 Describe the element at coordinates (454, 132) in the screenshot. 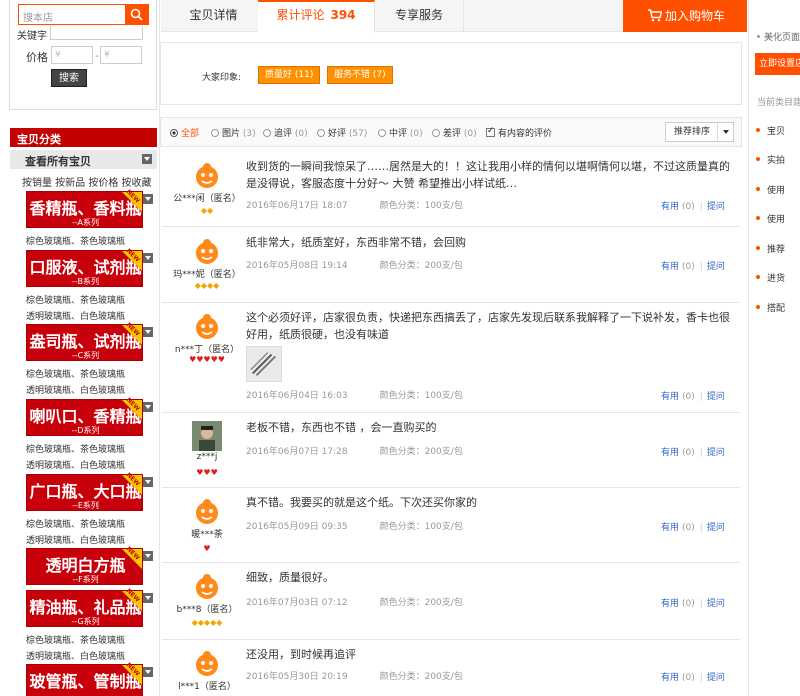

I see `filter-negative: 差评 (0)` at that location.